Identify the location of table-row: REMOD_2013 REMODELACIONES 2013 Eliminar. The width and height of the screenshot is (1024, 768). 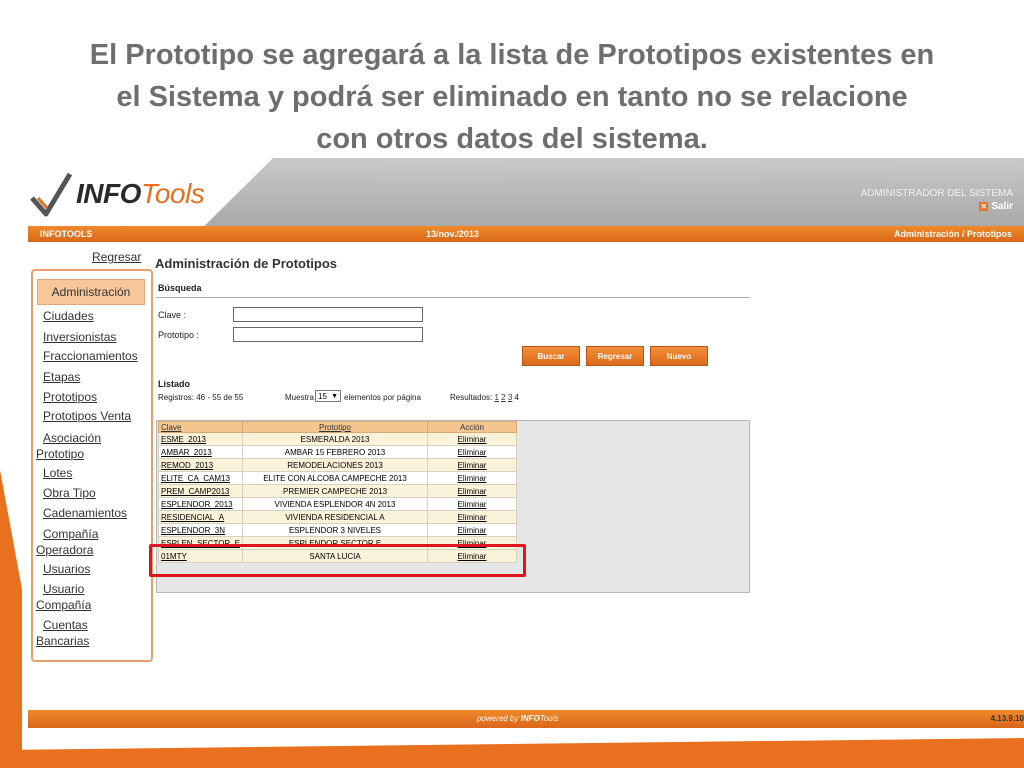
(337, 465).